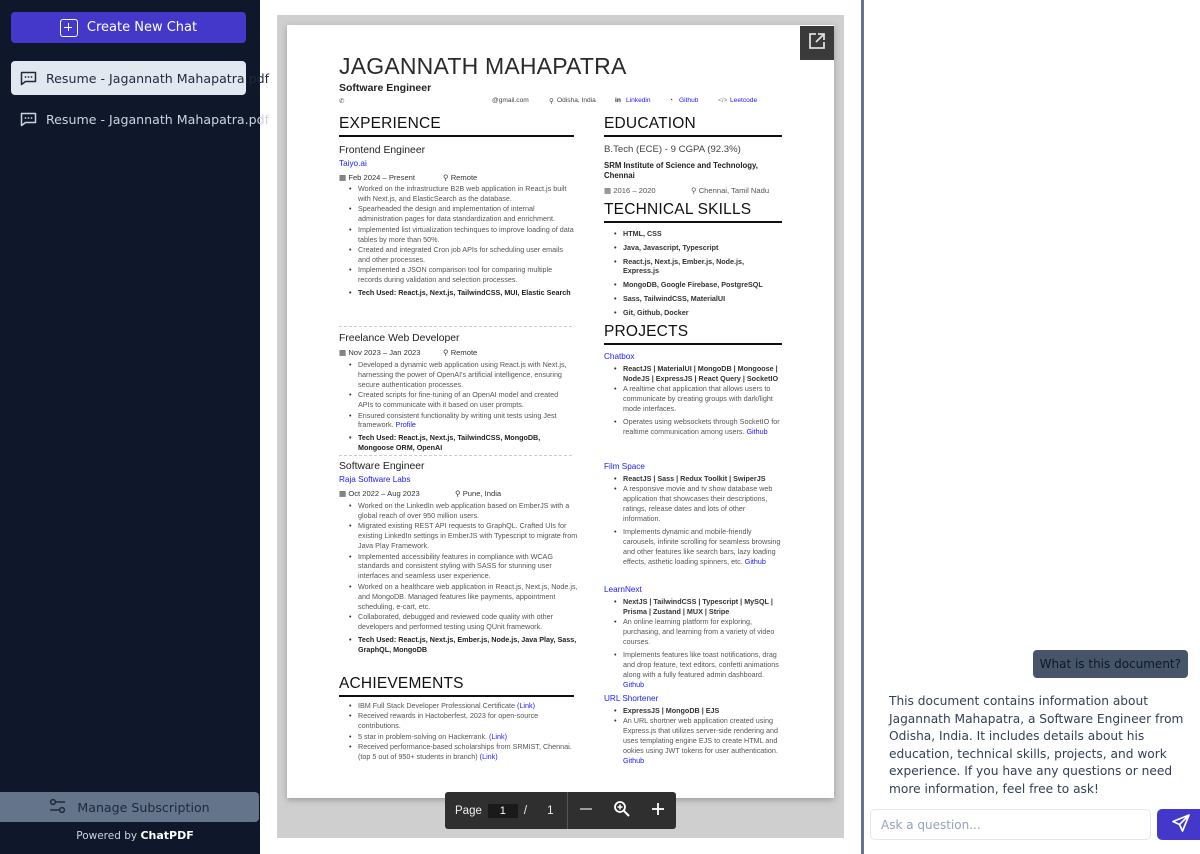  I want to click on job-role: Freelance Web Developer, so click(399, 338).